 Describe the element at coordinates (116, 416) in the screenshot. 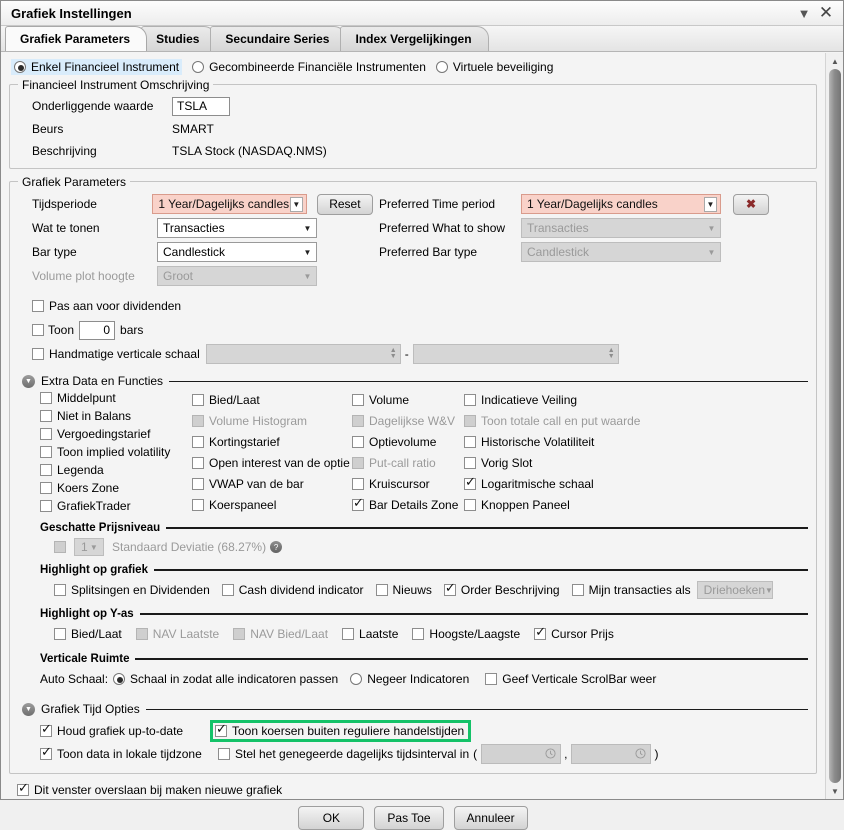

I see `checkbox-niet-in-balans: Niet in Balans` at that location.